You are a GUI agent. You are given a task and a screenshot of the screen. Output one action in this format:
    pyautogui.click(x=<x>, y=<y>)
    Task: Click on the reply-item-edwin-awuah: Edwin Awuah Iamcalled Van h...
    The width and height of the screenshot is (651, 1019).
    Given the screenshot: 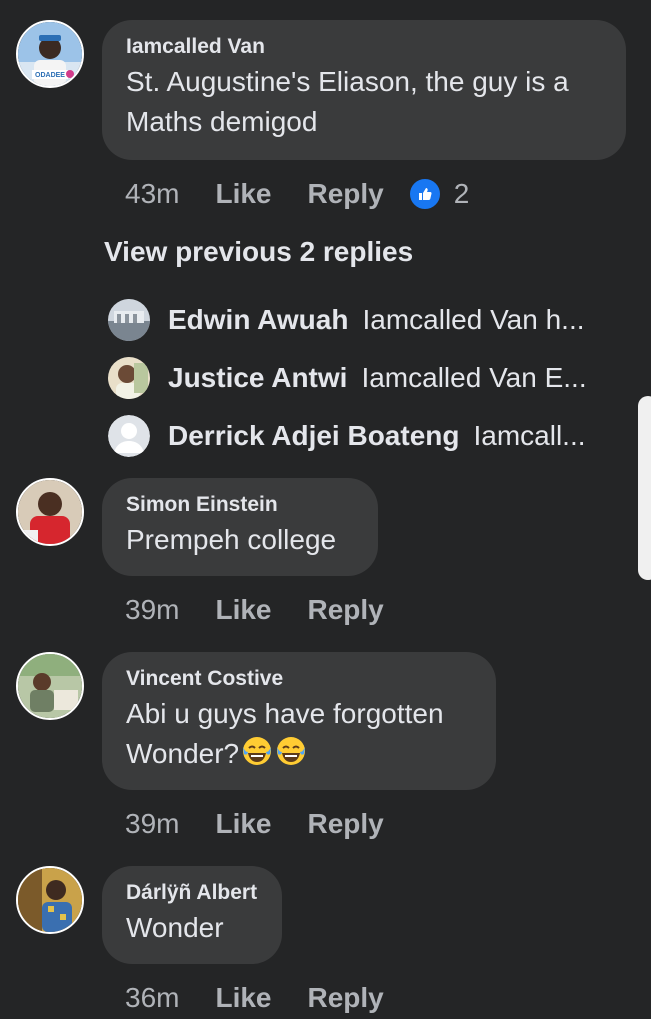 What is the action you would take?
    pyautogui.click(x=346, y=320)
    